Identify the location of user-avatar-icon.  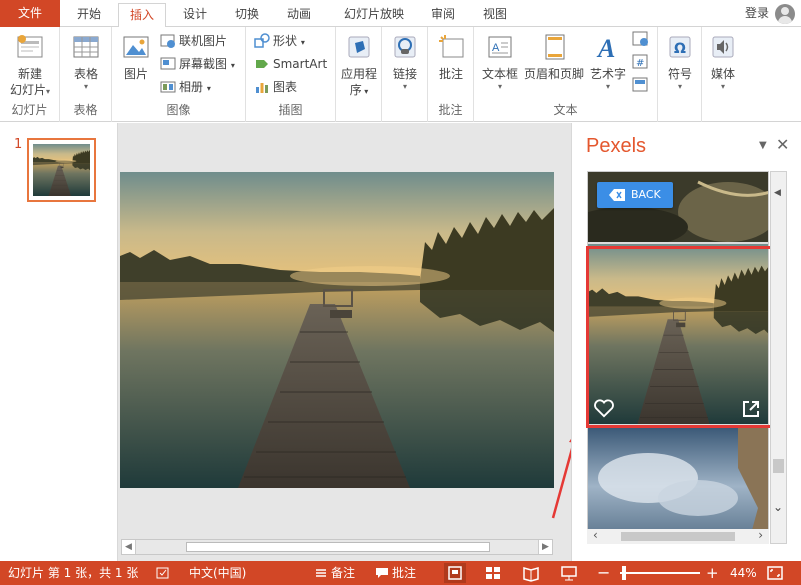
(785, 14).